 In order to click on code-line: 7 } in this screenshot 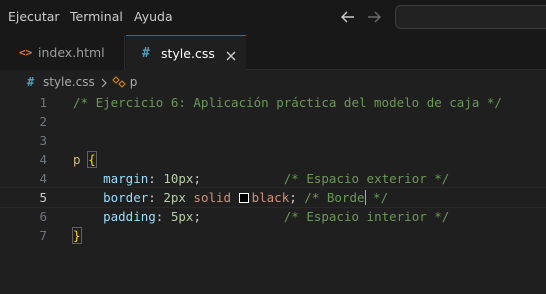, I will do `click(273, 235)`.